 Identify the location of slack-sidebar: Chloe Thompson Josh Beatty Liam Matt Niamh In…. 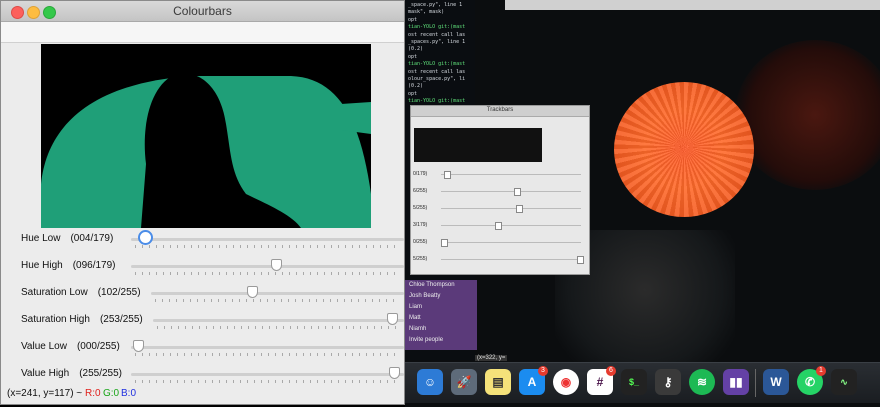
(441, 315).